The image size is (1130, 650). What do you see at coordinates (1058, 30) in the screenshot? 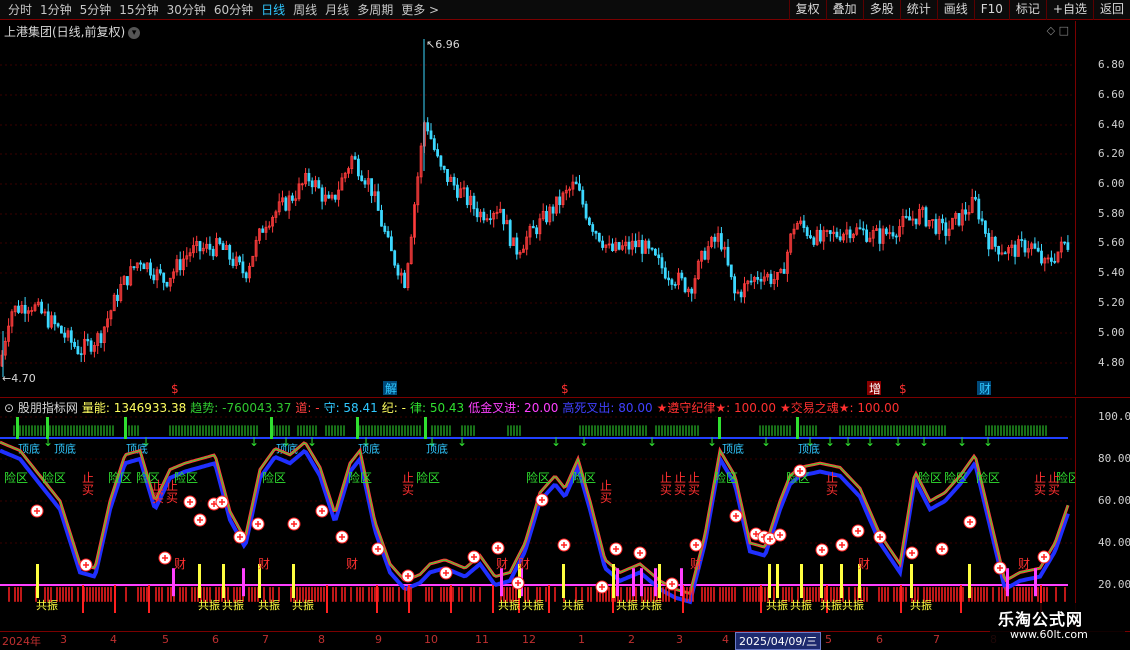
I see `panel-corner-icons: ◇ □` at bounding box center [1058, 30].